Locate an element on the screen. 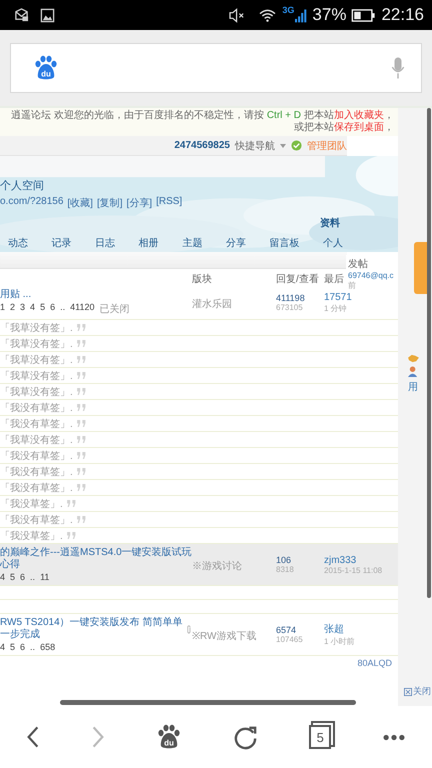 This screenshot has height=768, width=432. status-label: 已关闭 is located at coordinates (114, 309).